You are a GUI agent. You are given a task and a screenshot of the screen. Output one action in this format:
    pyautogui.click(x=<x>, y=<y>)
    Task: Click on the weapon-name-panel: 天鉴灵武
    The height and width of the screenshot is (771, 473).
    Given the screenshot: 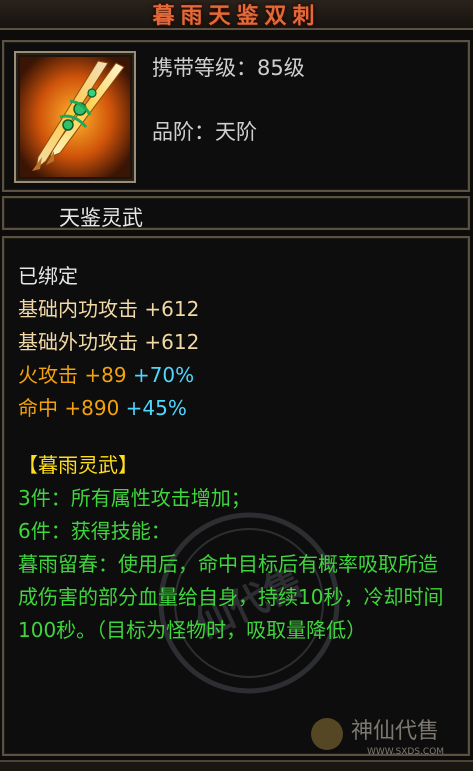 What is the action you would take?
    pyautogui.click(x=236, y=213)
    